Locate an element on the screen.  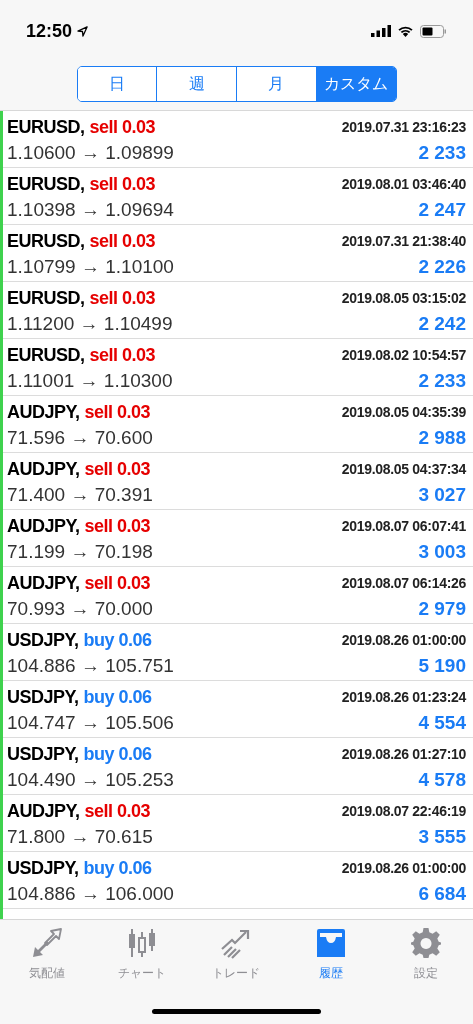
location-arrow-icon is located at coordinates (83, 31).